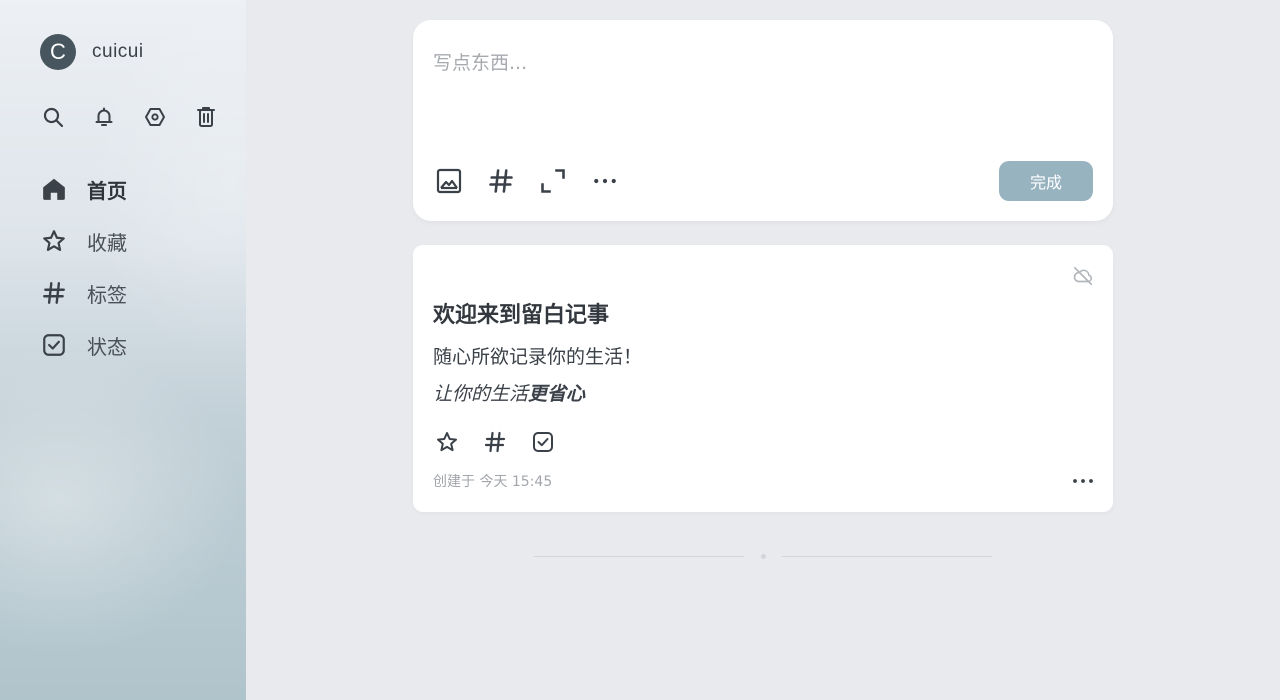 This screenshot has height=700, width=1280. What do you see at coordinates (538, 357) in the screenshot?
I see `note-body-line: 随心所欲记录你的生活！` at bounding box center [538, 357].